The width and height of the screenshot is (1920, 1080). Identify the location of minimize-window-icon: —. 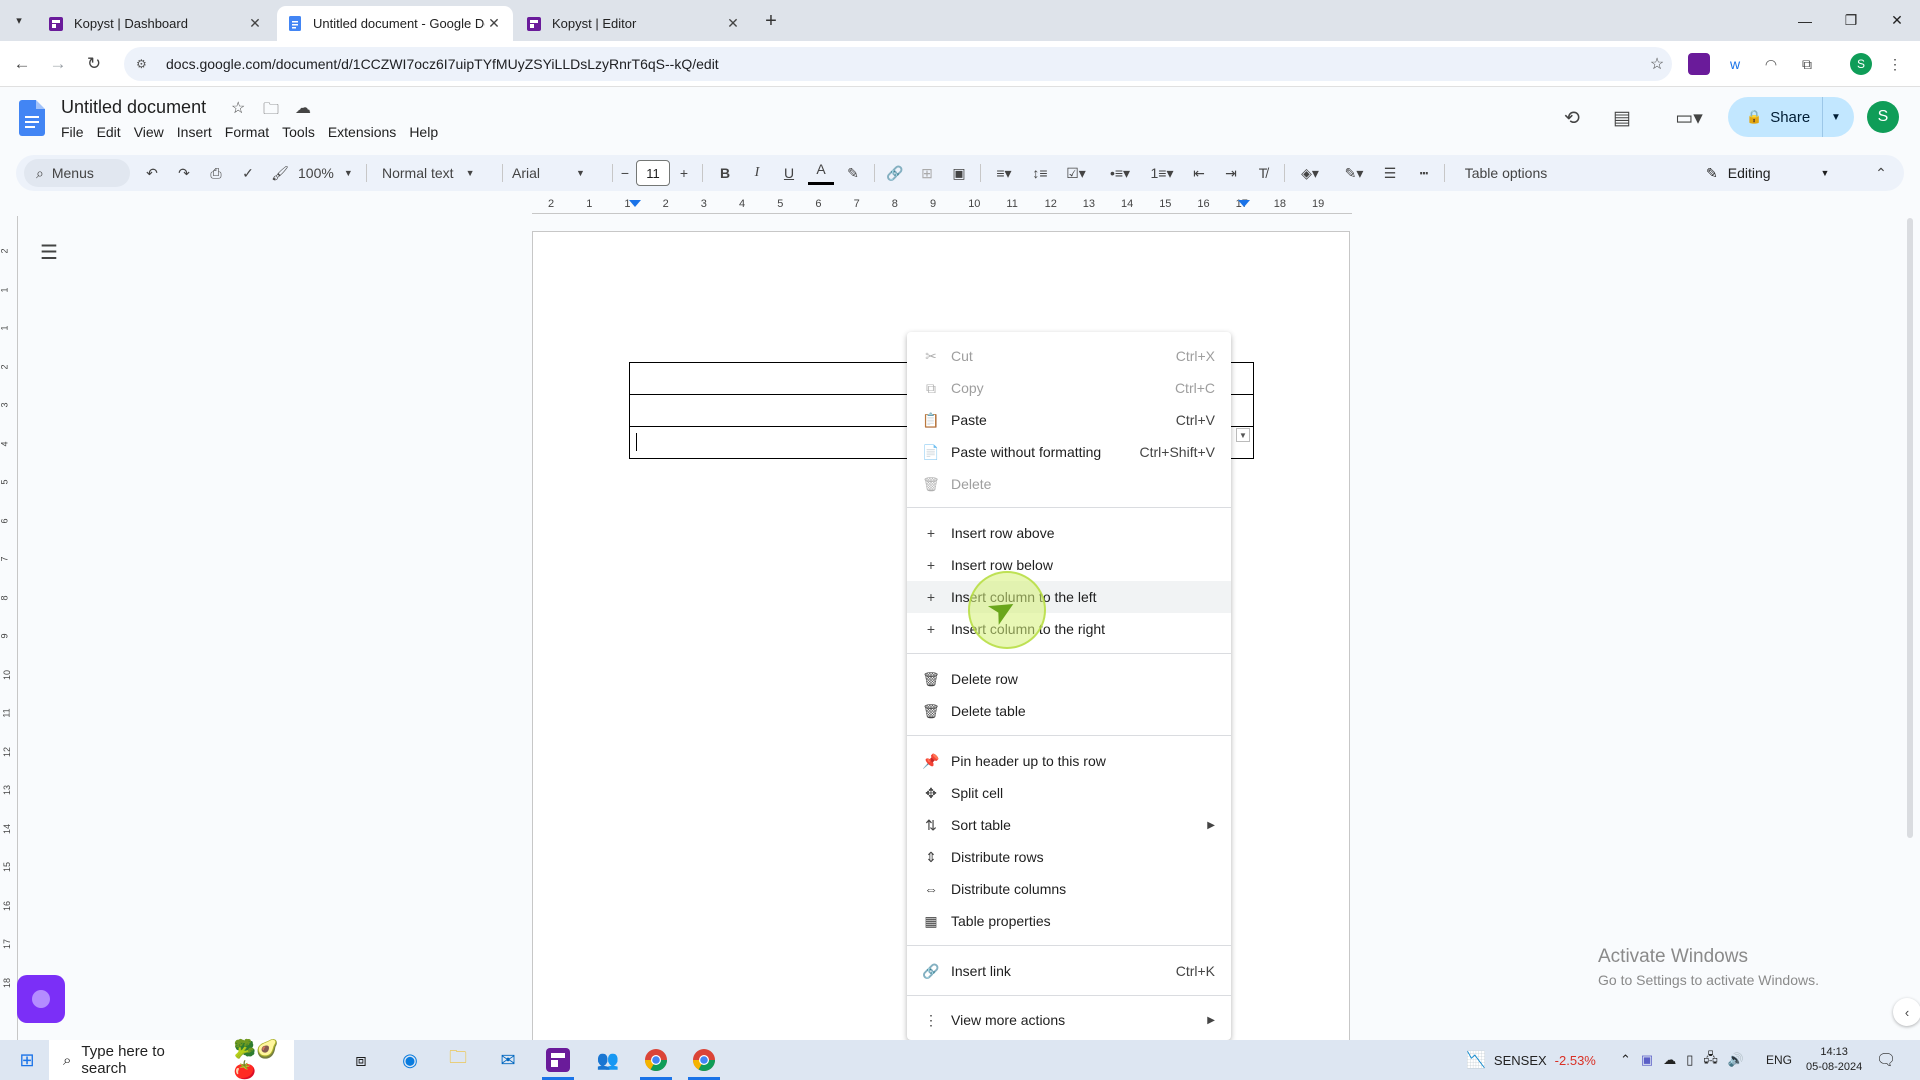
(1805, 20).